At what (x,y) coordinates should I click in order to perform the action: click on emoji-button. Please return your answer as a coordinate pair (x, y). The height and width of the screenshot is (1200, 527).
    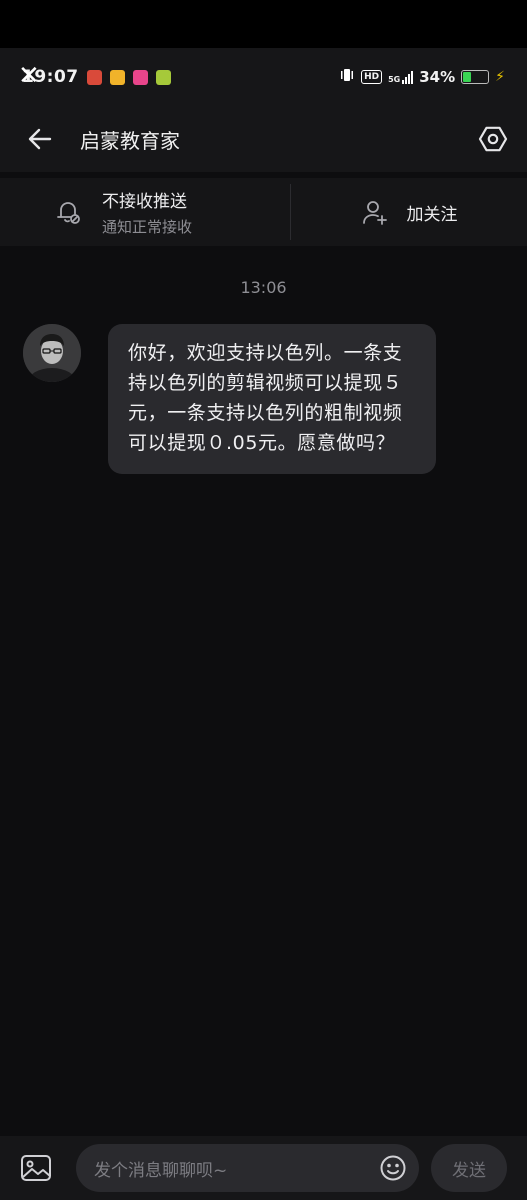
    Looking at the image, I should click on (393, 1168).